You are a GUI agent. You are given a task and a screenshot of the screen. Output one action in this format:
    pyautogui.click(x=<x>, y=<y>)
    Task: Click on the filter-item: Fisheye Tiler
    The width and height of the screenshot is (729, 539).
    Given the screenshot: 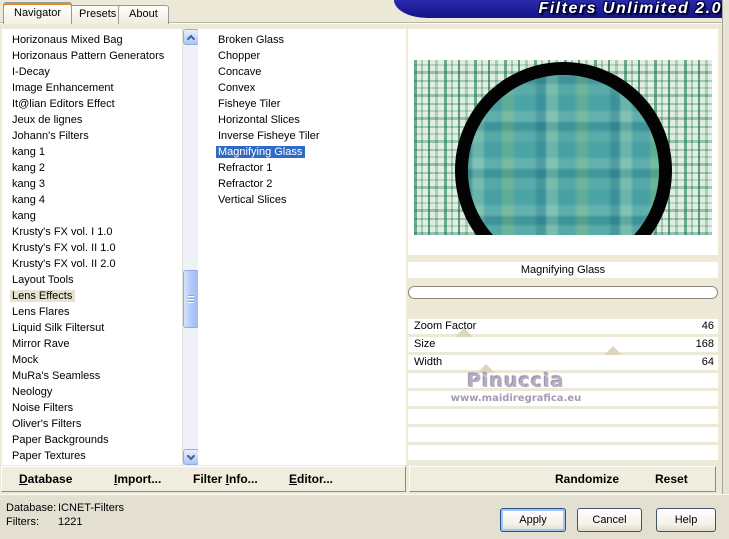 What is the action you would take?
    pyautogui.click(x=302, y=104)
    